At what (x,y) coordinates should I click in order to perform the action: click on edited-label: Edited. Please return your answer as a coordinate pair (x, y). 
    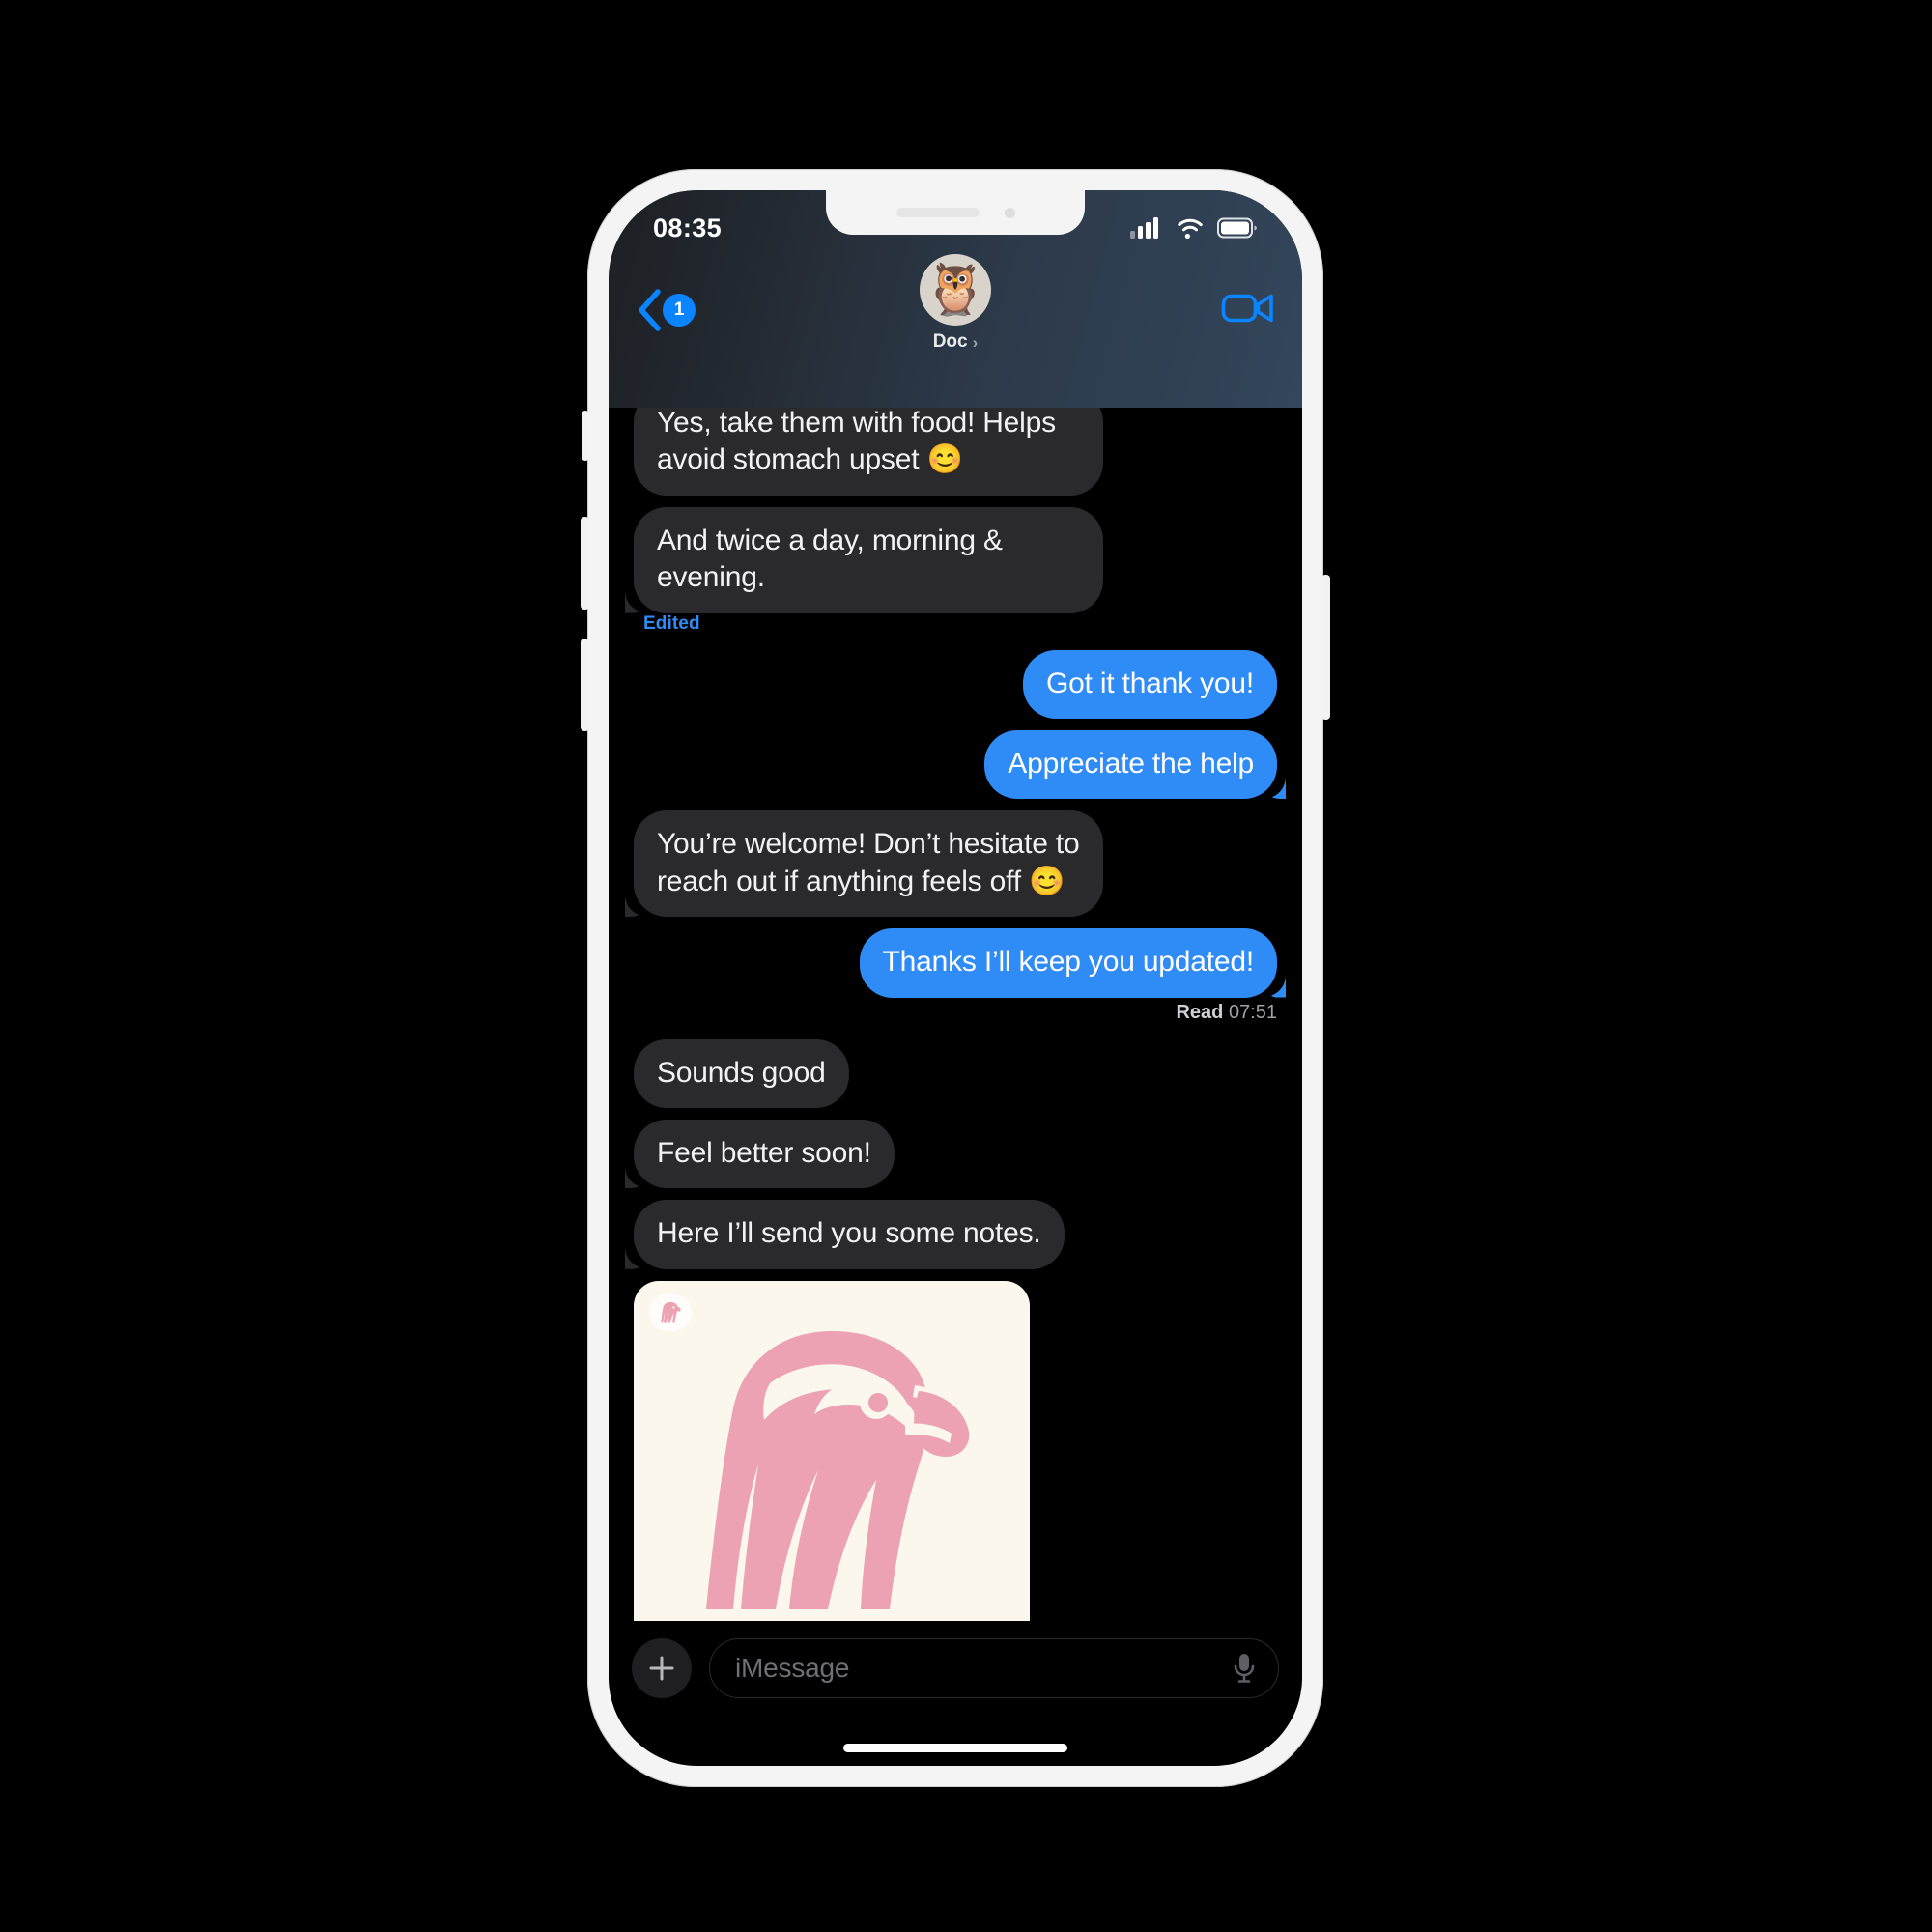
    Looking at the image, I should click on (671, 623).